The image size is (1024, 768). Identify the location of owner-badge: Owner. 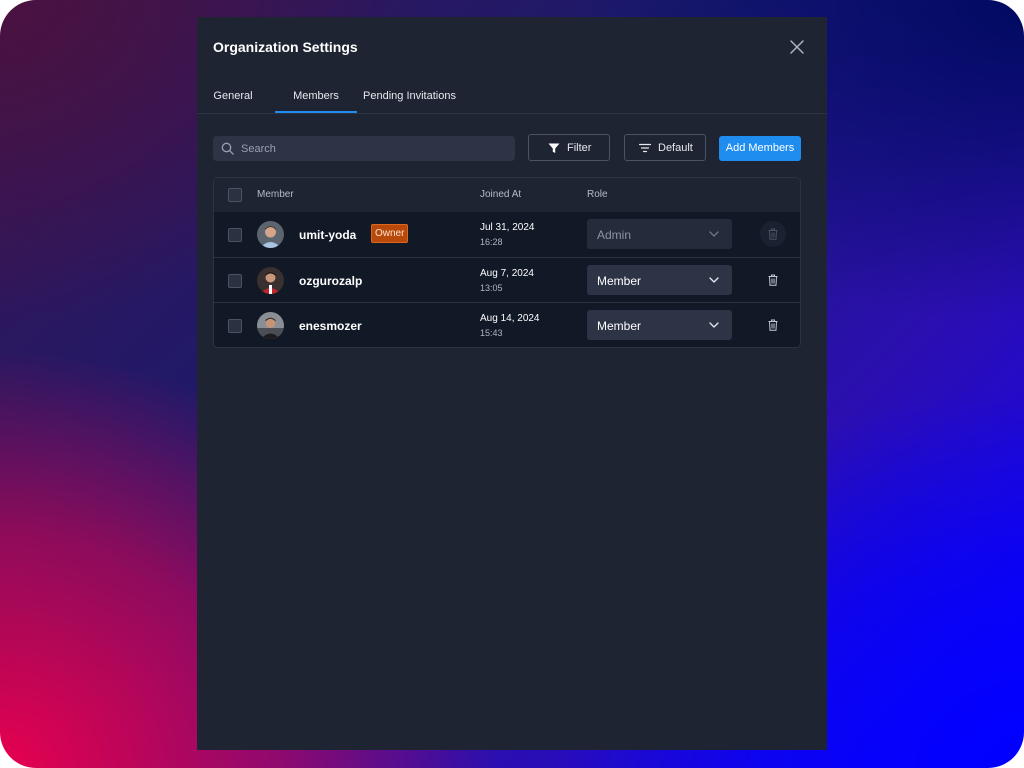
(390, 233).